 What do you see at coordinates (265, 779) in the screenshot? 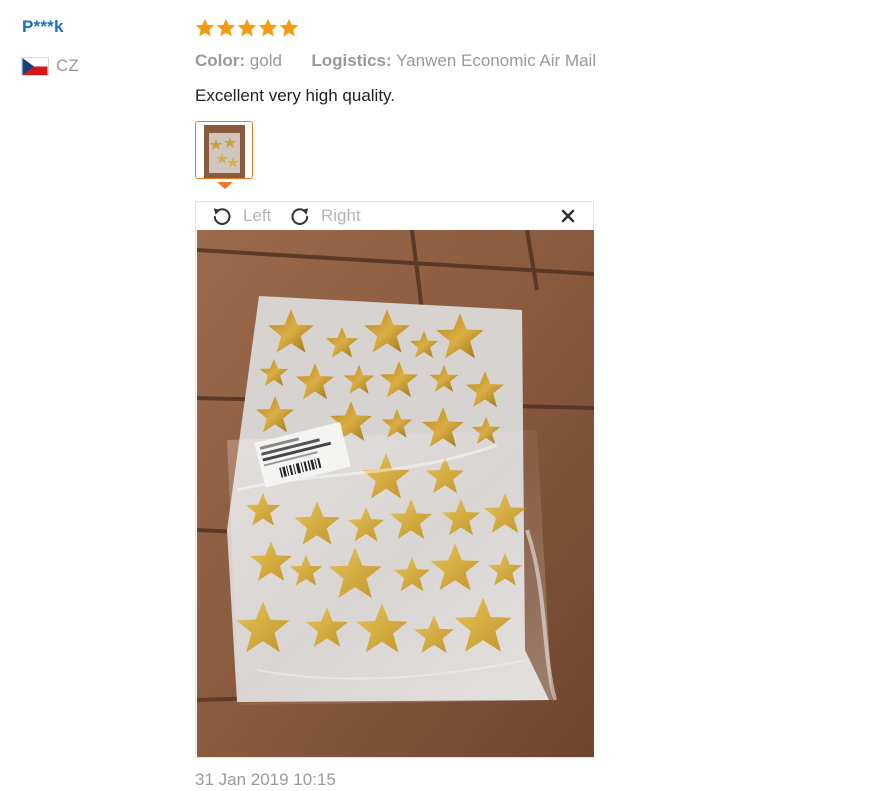
I see `review-date: 31 Jan 2019 10:15` at bounding box center [265, 779].